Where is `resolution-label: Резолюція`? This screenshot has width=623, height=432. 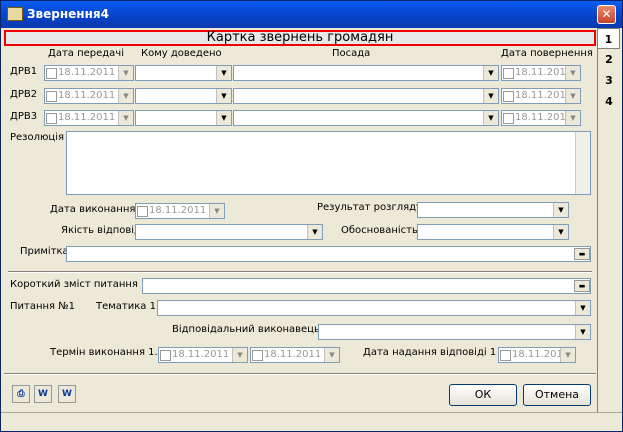 resolution-label: Резолюція is located at coordinates (37, 137).